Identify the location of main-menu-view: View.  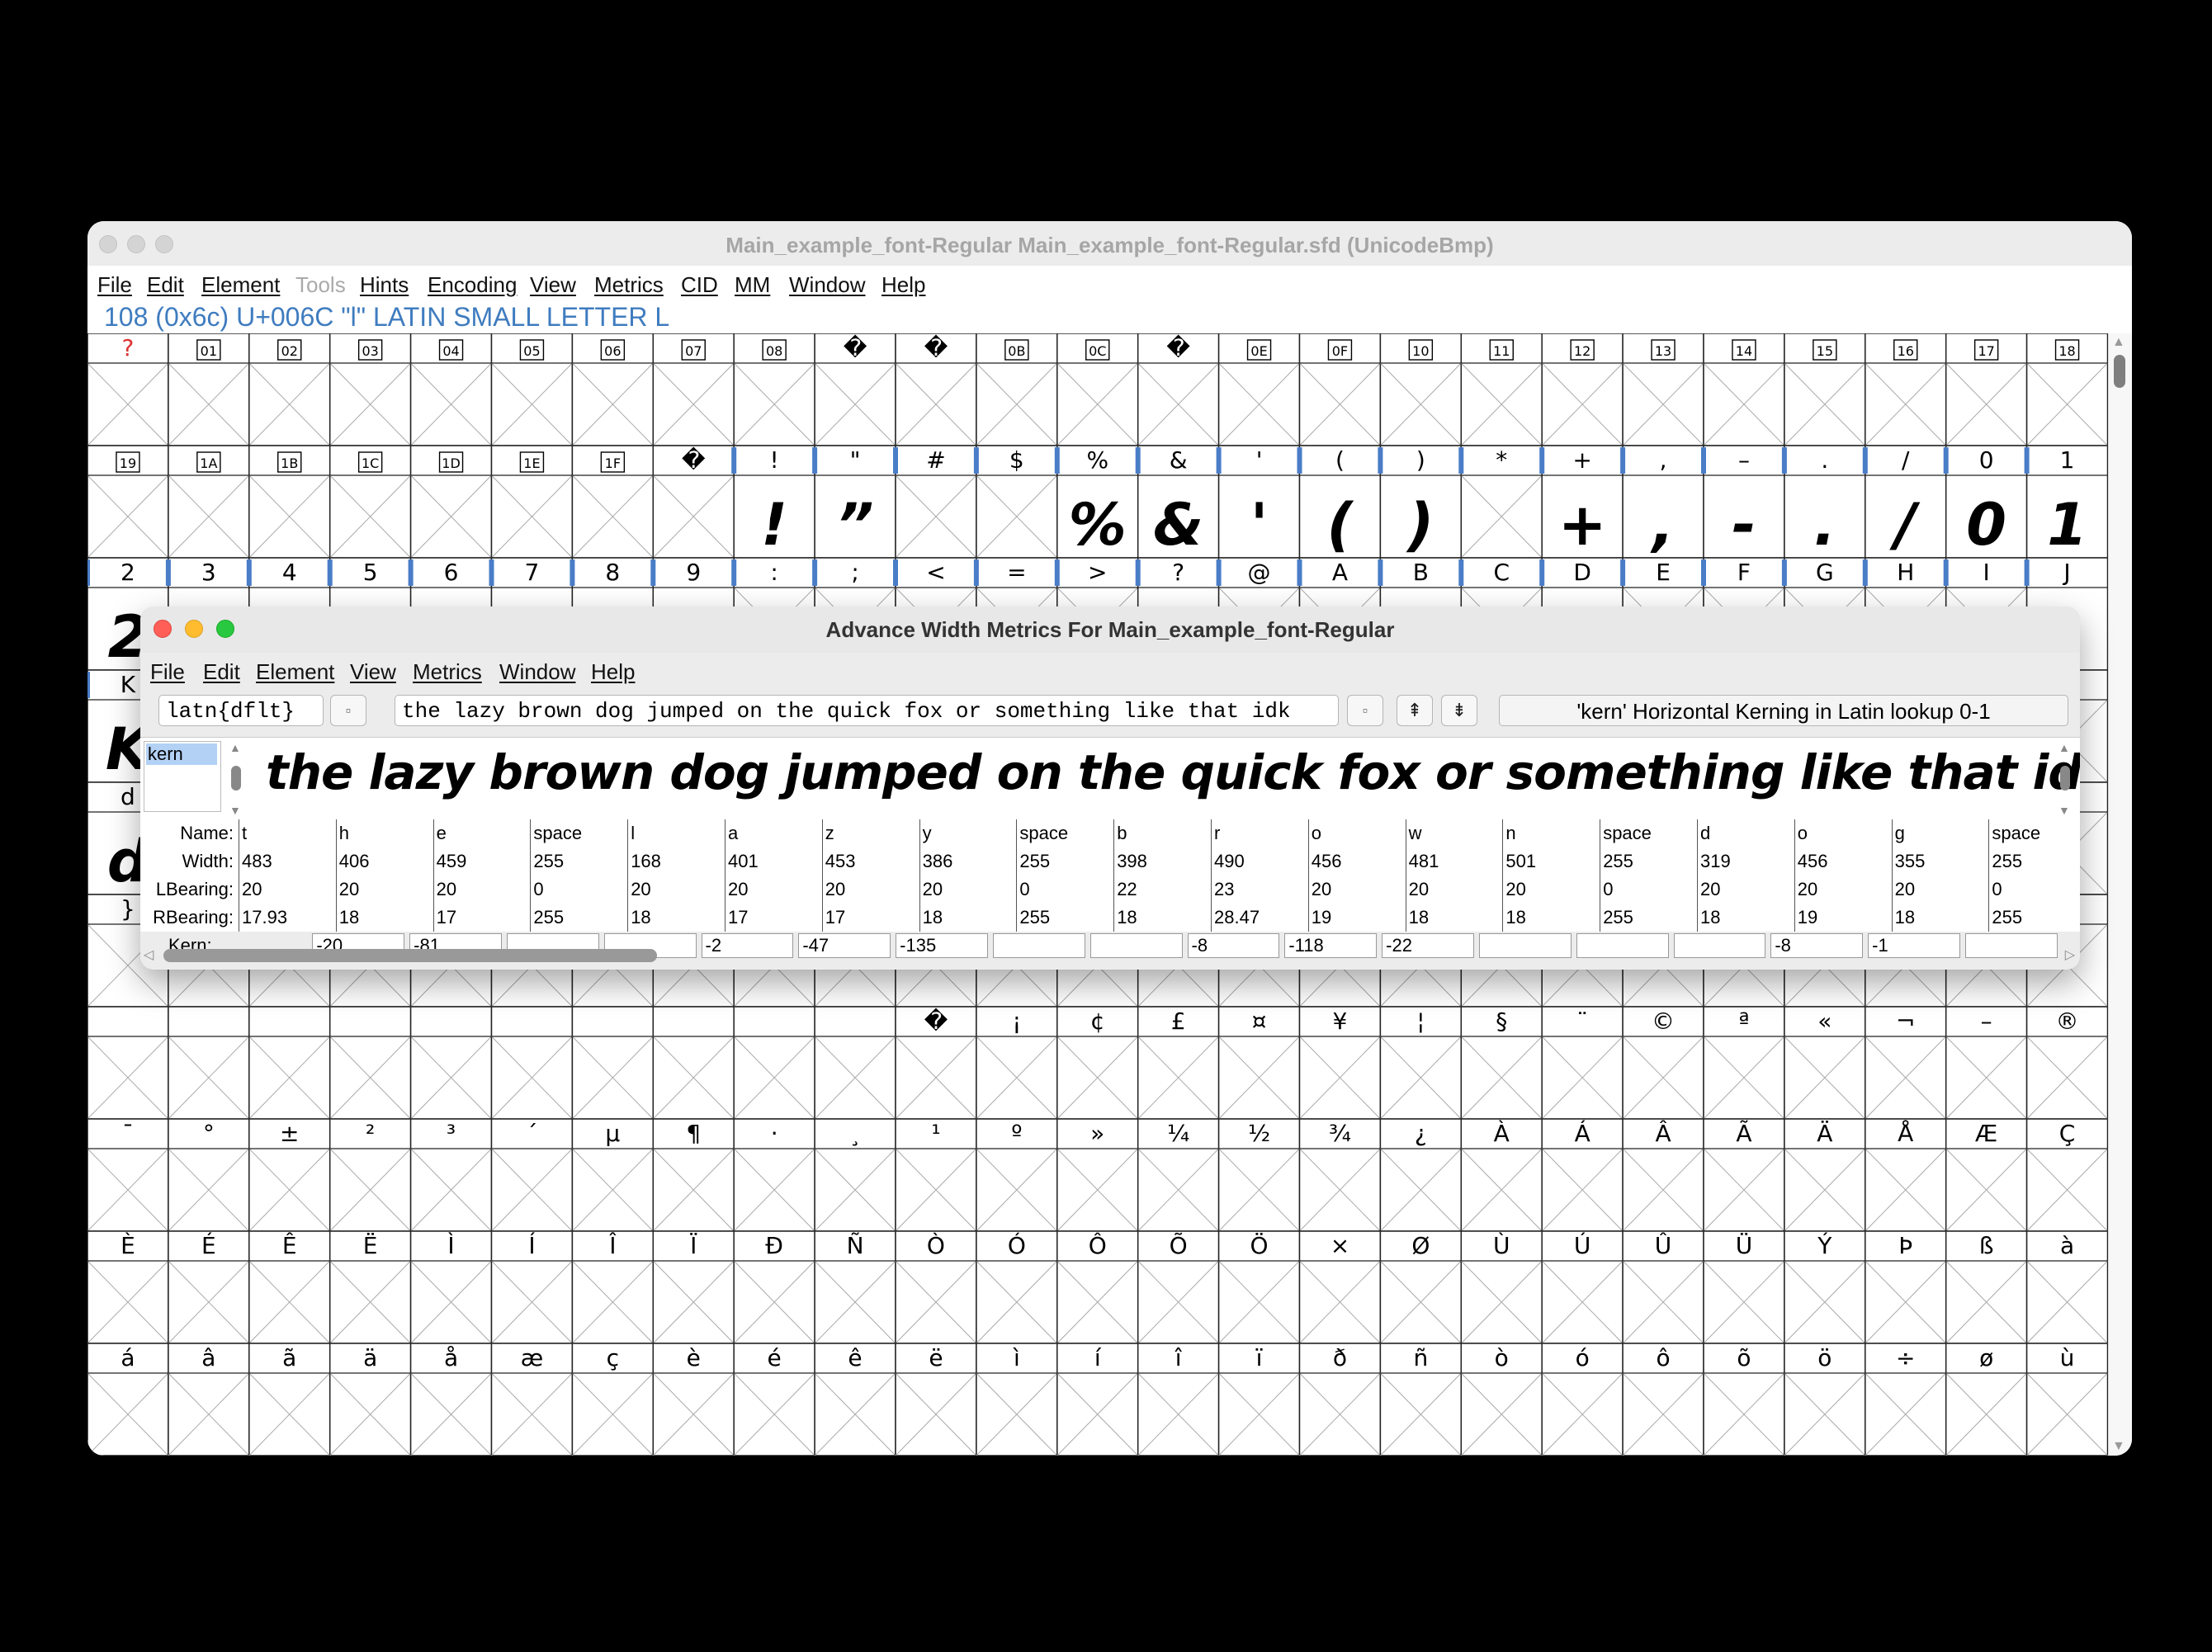
(553, 285).